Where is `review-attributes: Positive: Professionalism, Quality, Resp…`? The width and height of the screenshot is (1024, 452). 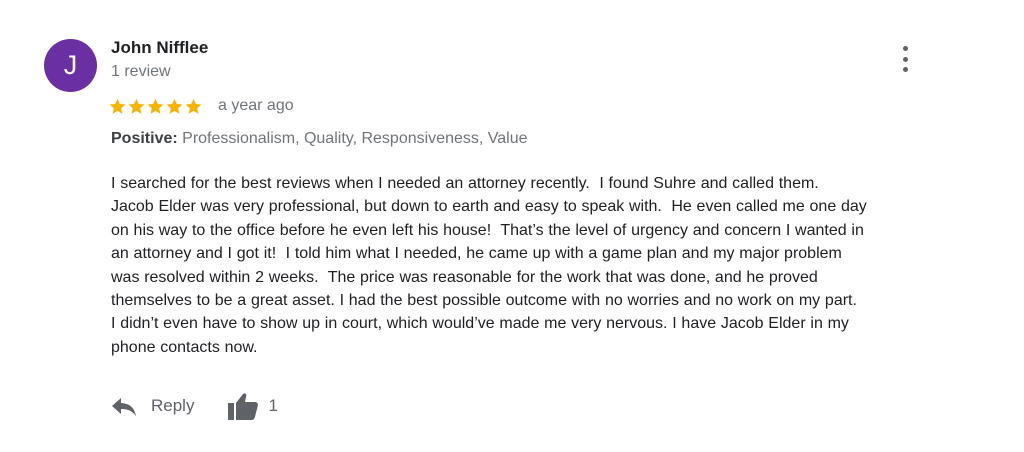
review-attributes: Positive: Professionalism, Quality, Resp… is located at coordinates (319, 139).